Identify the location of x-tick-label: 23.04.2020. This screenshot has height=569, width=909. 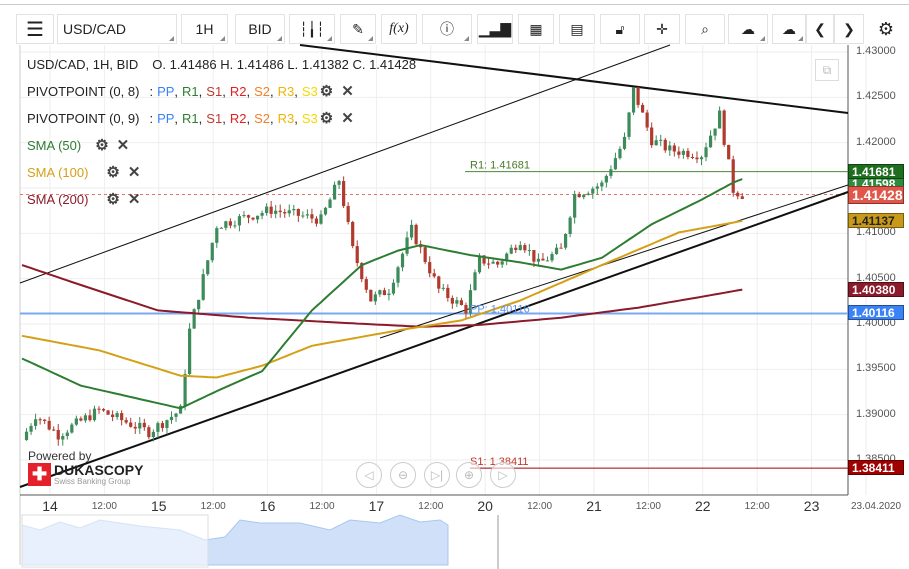
(876, 506).